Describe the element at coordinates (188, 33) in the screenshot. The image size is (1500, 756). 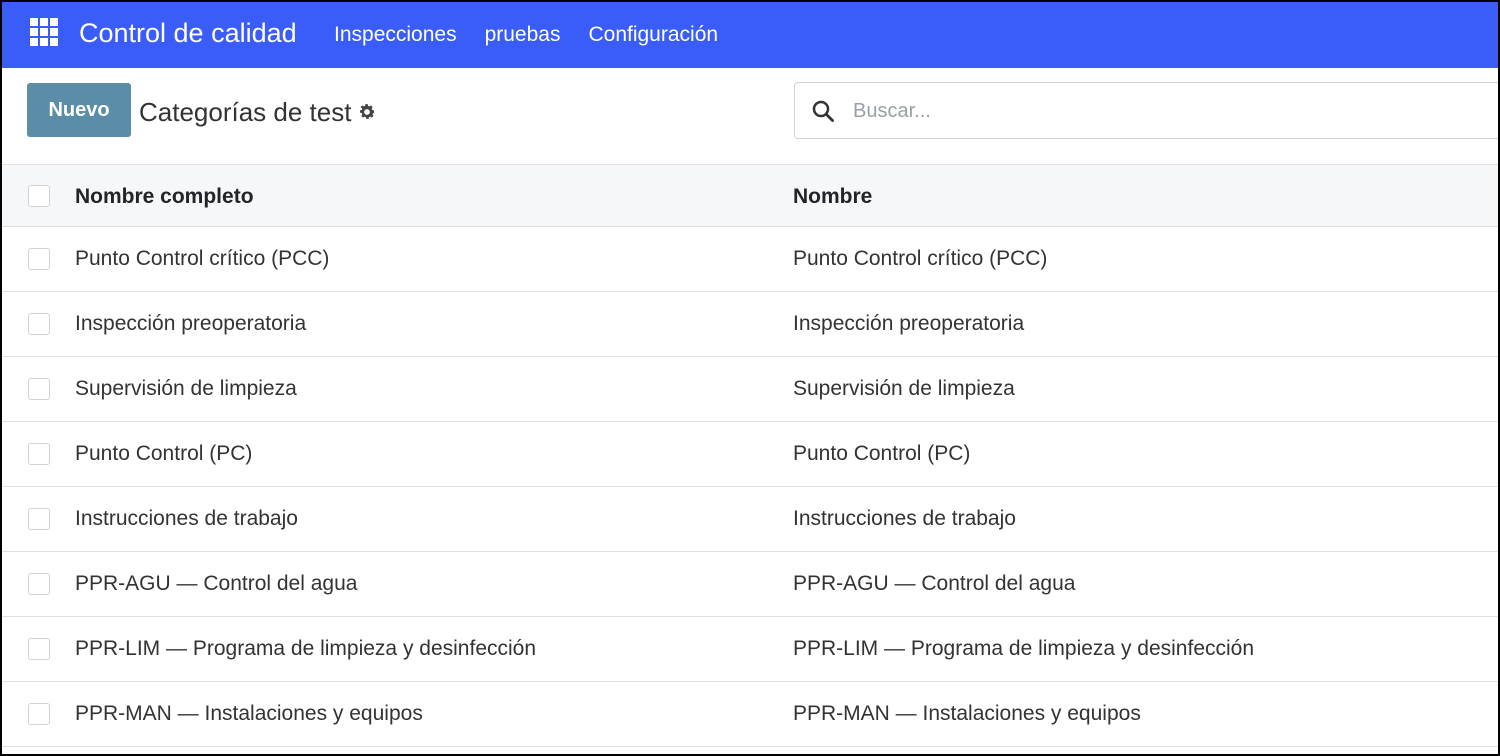
I see `app-brand: Control de calidad` at that location.